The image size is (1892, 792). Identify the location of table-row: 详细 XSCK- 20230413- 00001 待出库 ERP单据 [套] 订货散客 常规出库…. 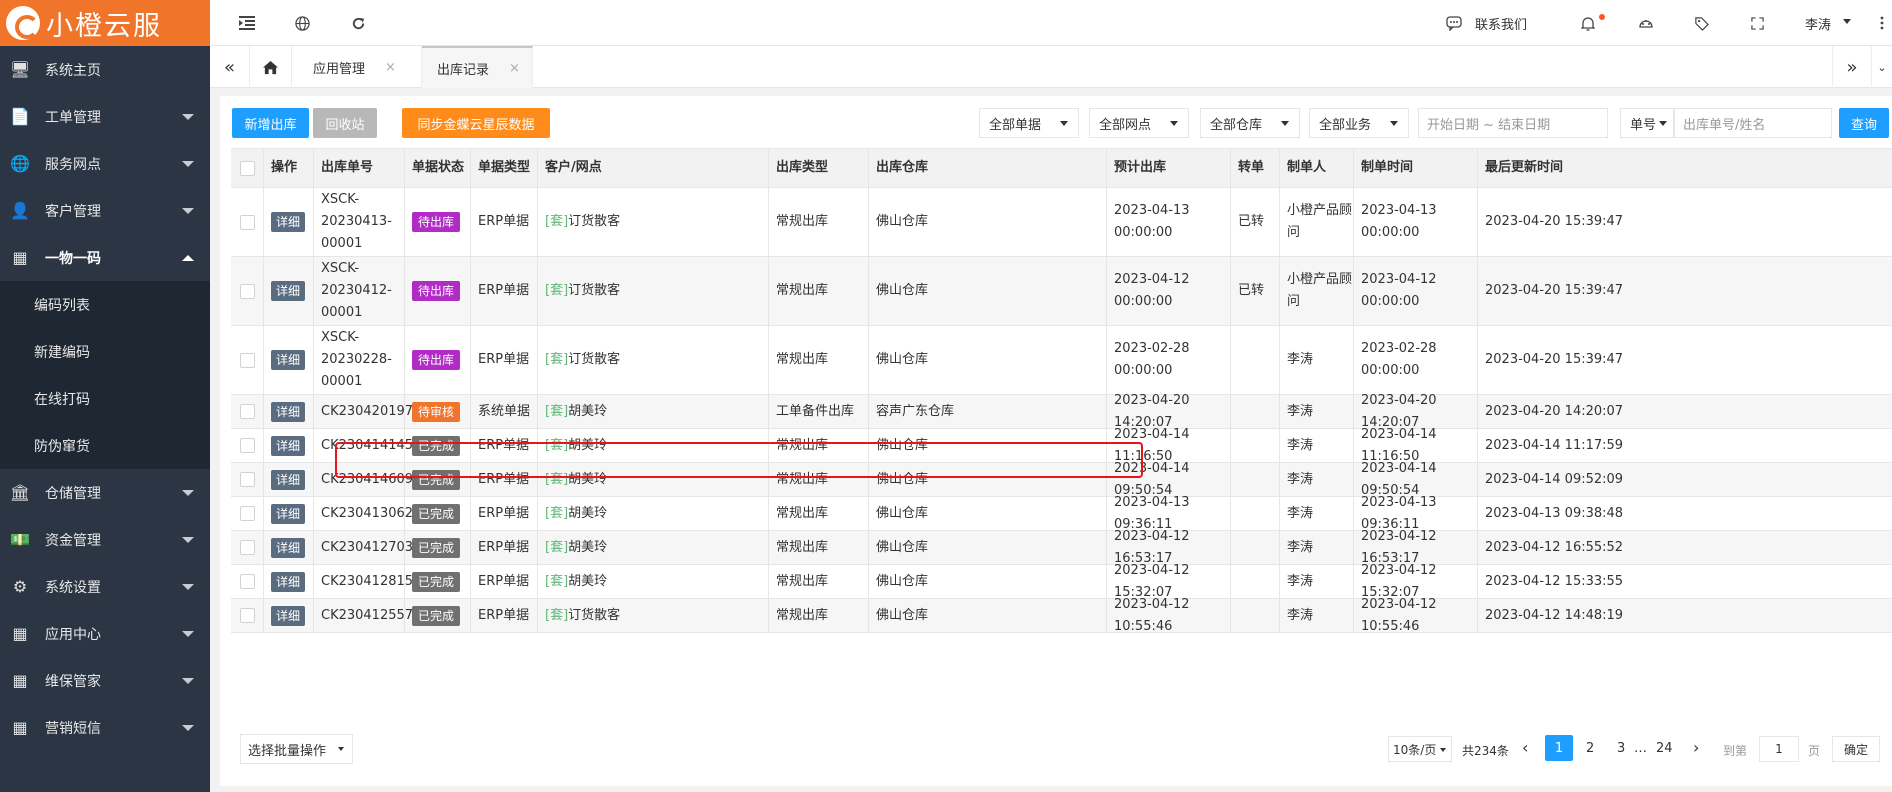
(1061, 222).